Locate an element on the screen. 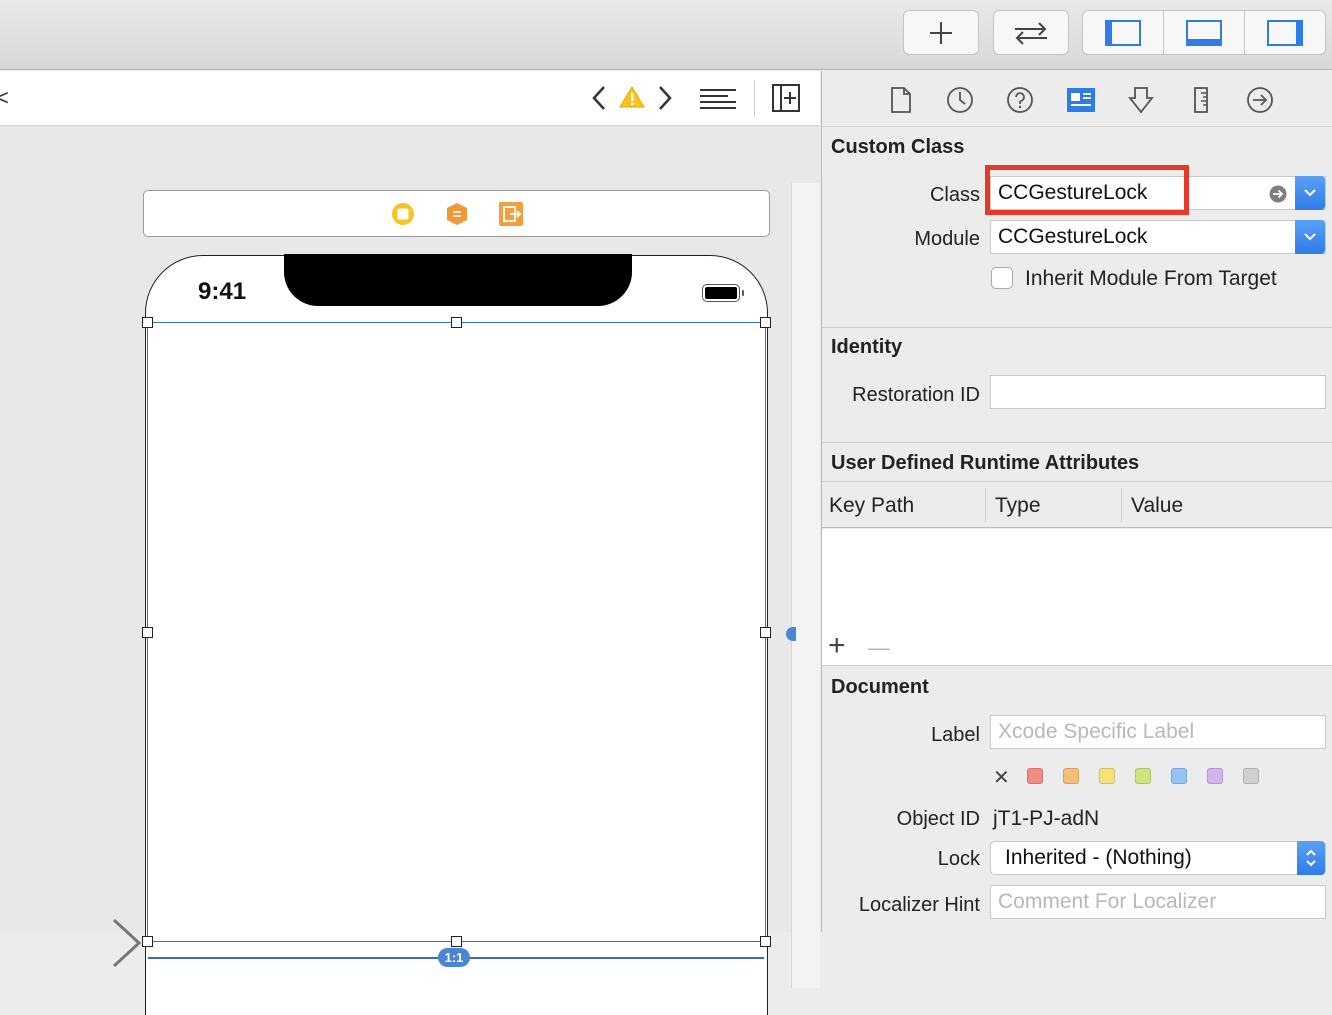  debug-panel-icon is located at coordinates (1204, 32).